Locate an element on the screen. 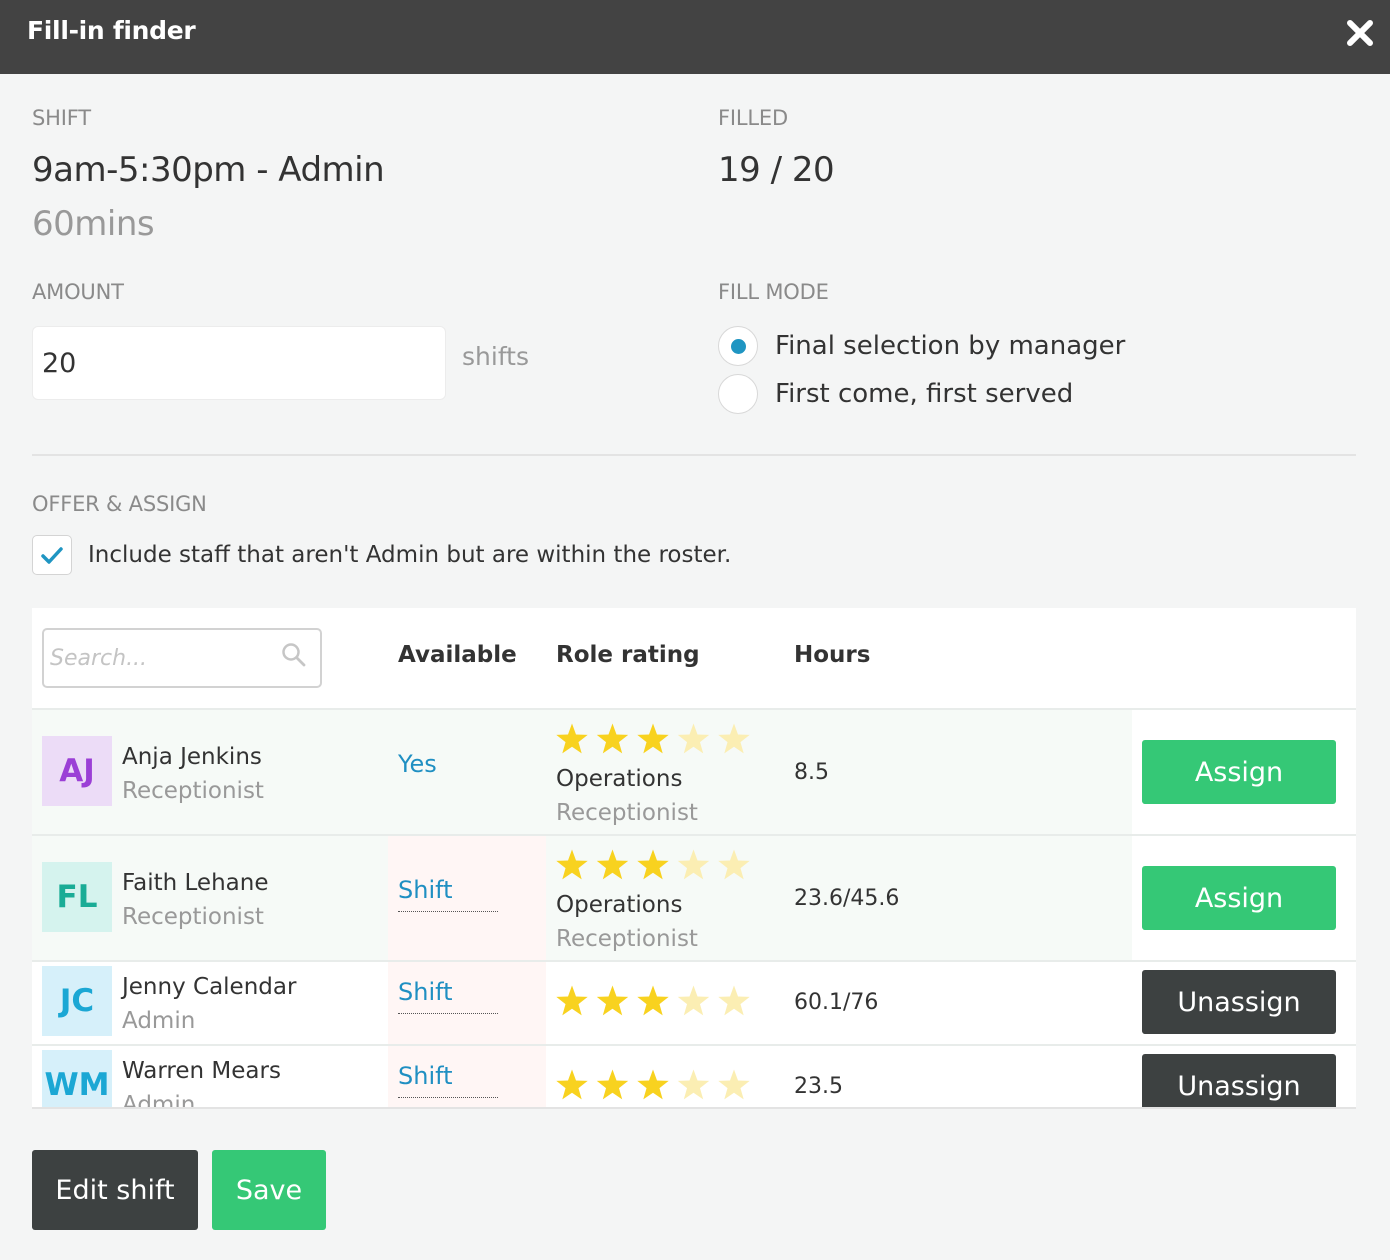 The image size is (1390, 1260). fill-mode-label: FILL MODE is located at coordinates (773, 292).